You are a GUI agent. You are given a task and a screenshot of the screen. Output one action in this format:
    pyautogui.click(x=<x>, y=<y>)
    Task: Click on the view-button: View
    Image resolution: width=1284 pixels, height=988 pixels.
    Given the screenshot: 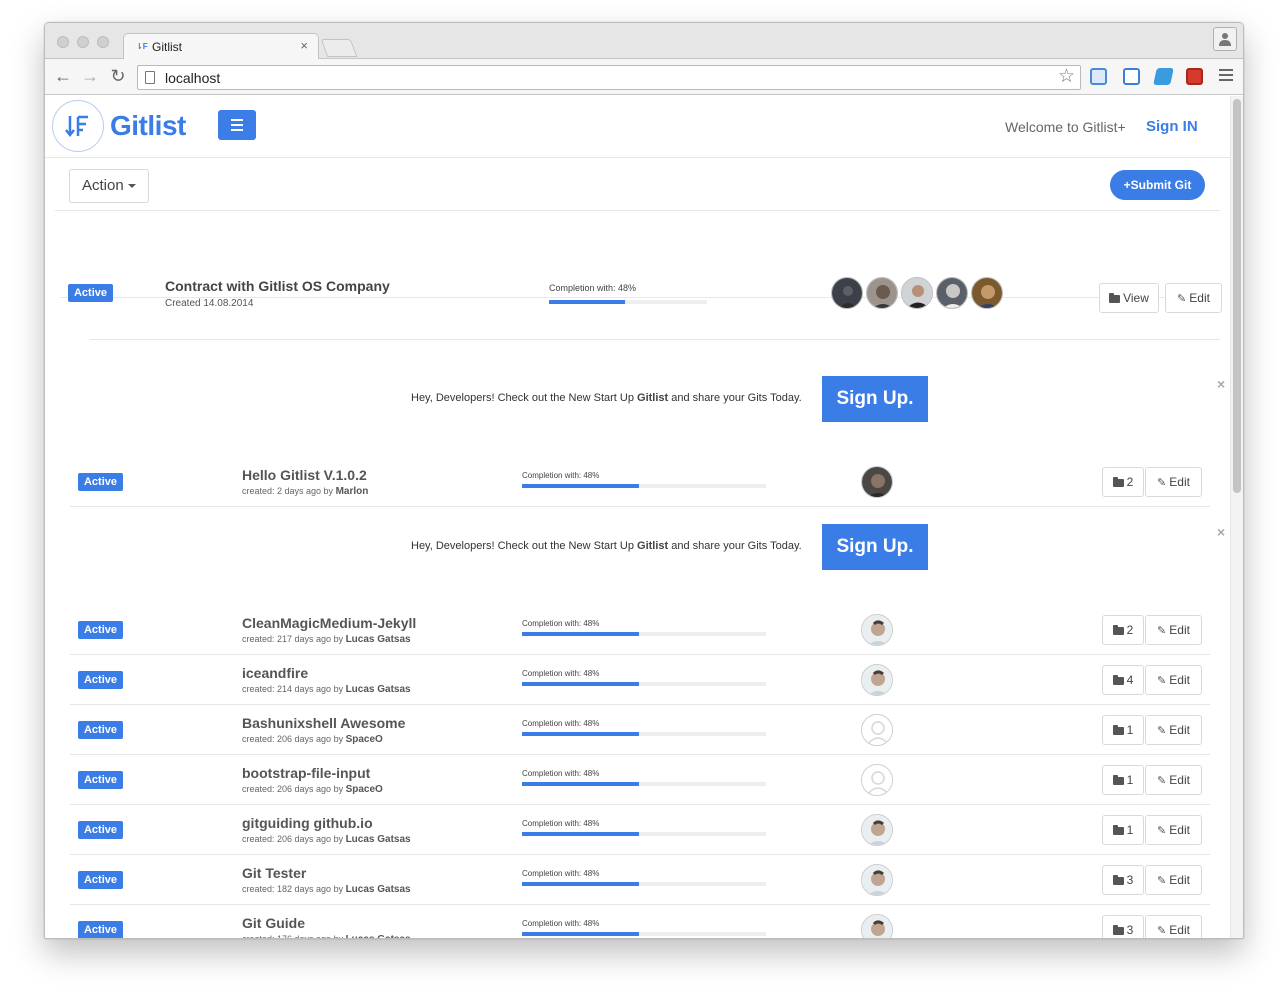 What is the action you would take?
    pyautogui.click(x=1129, y=298)
    